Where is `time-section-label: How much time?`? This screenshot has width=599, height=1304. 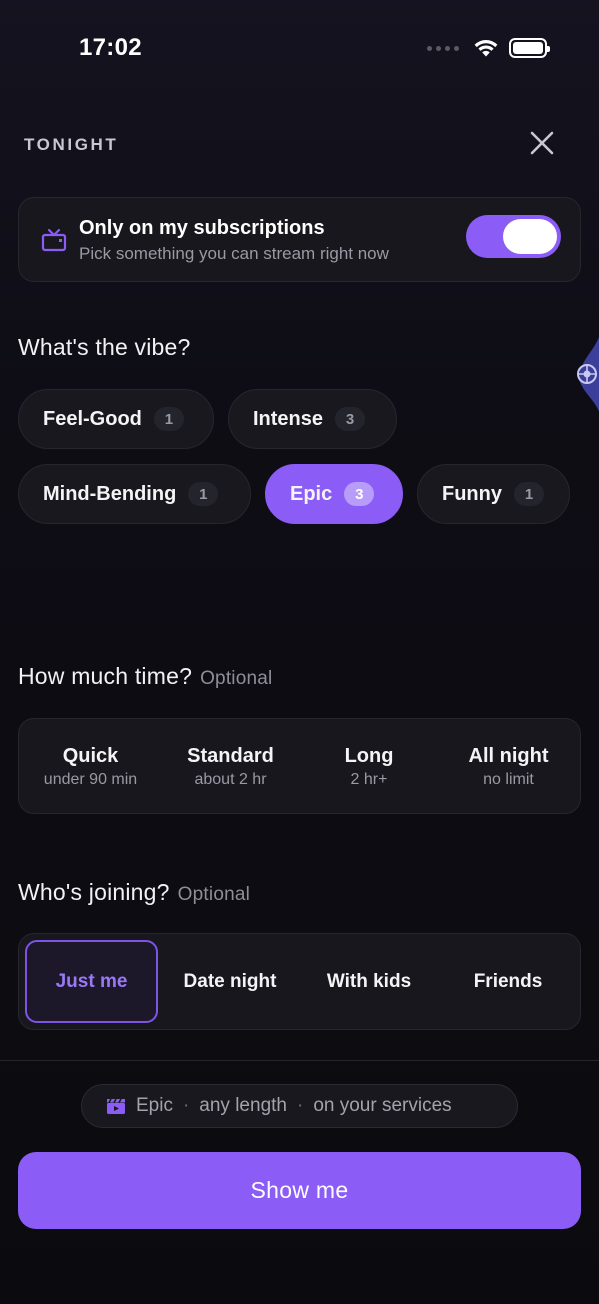 time-section-label: How much time? is located at coordinates (105, 676).